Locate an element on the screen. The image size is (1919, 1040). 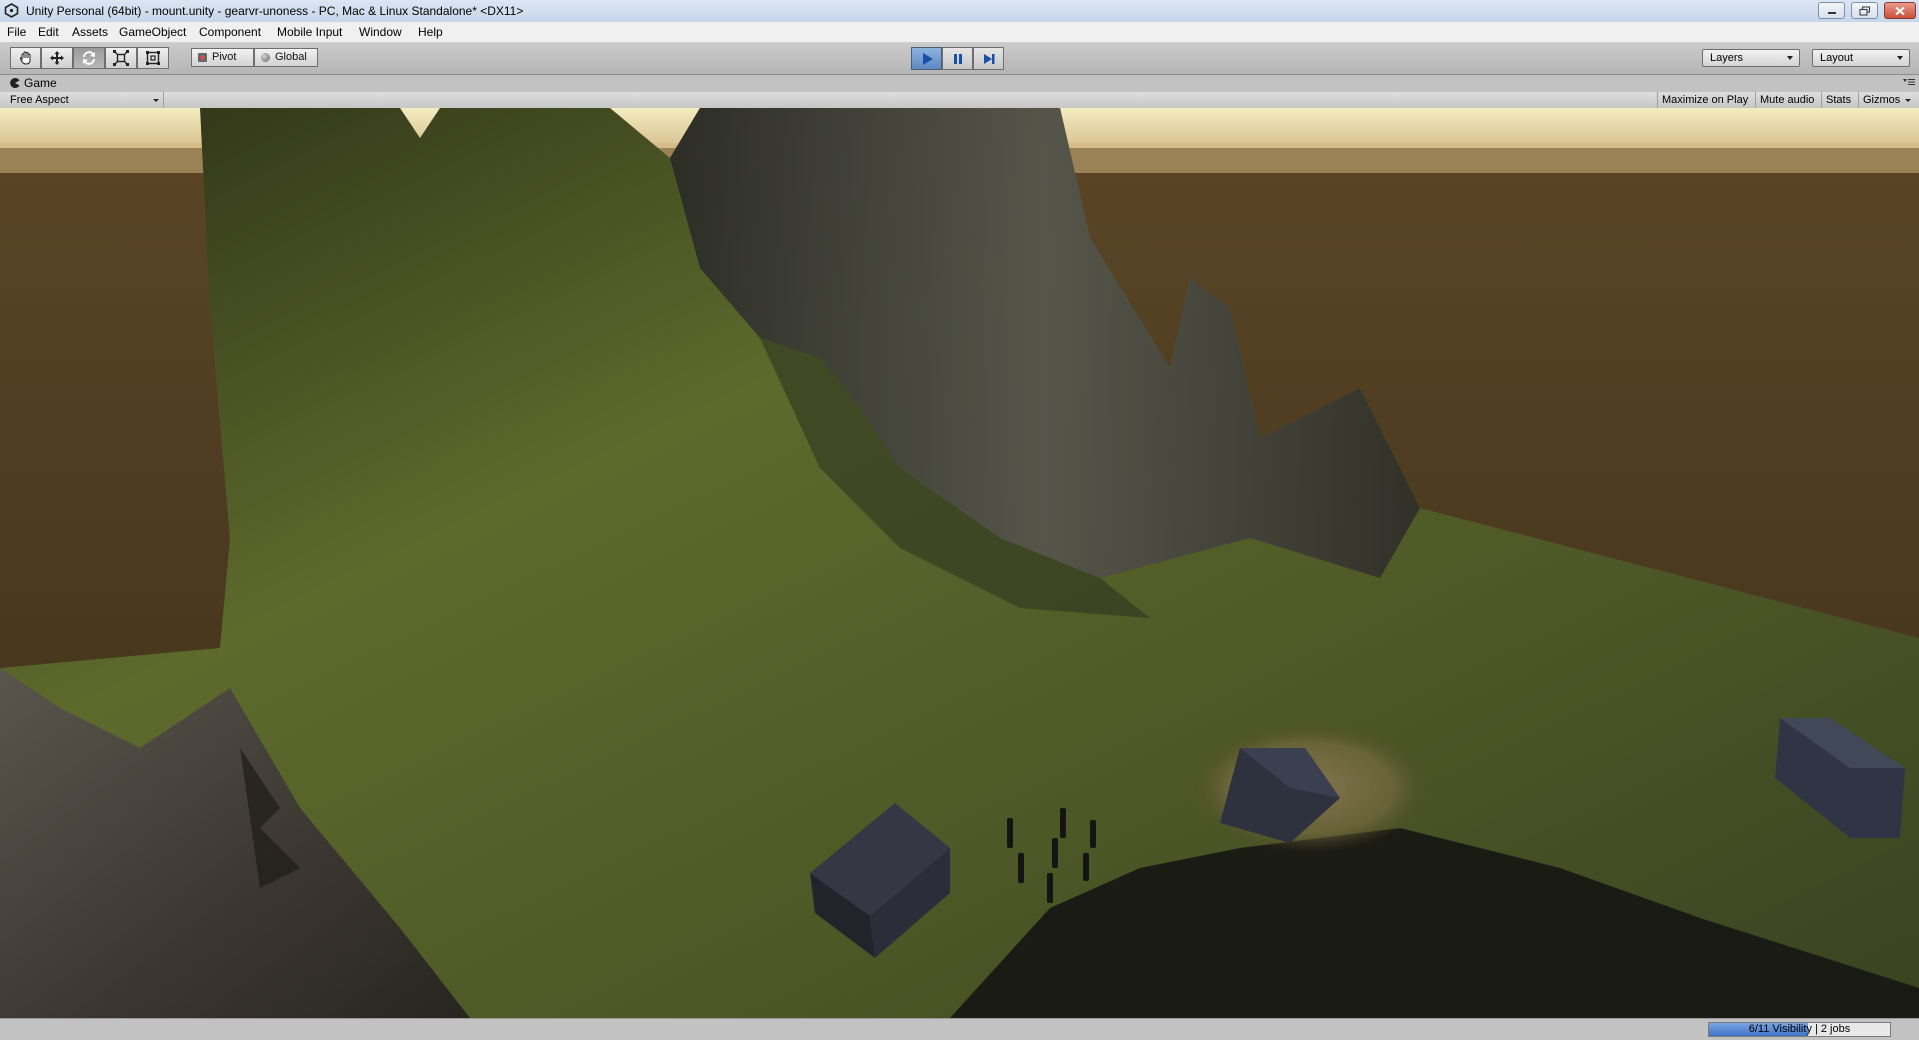
hand-tool-button is located at coordinates (25, 58).